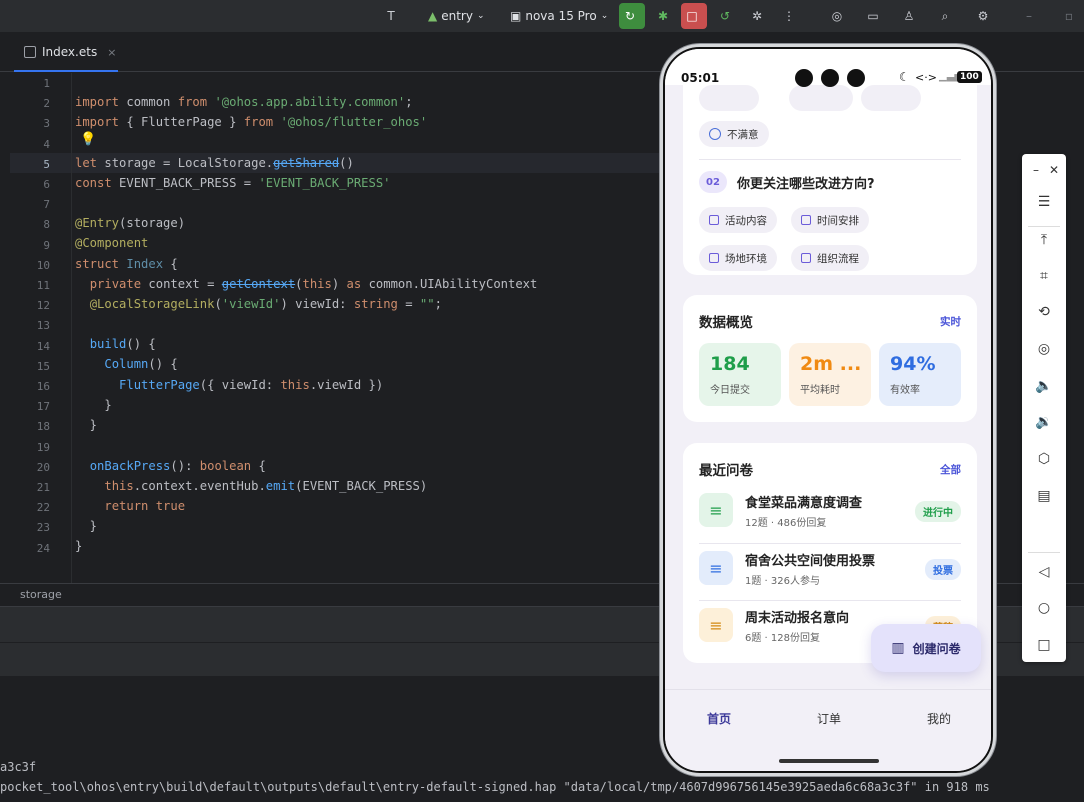 This screenshot has width=1084, height=802. Describe the element at coordinates (126, 264) in the screenshot. I see `code-line-10: struct Index {` at that location.